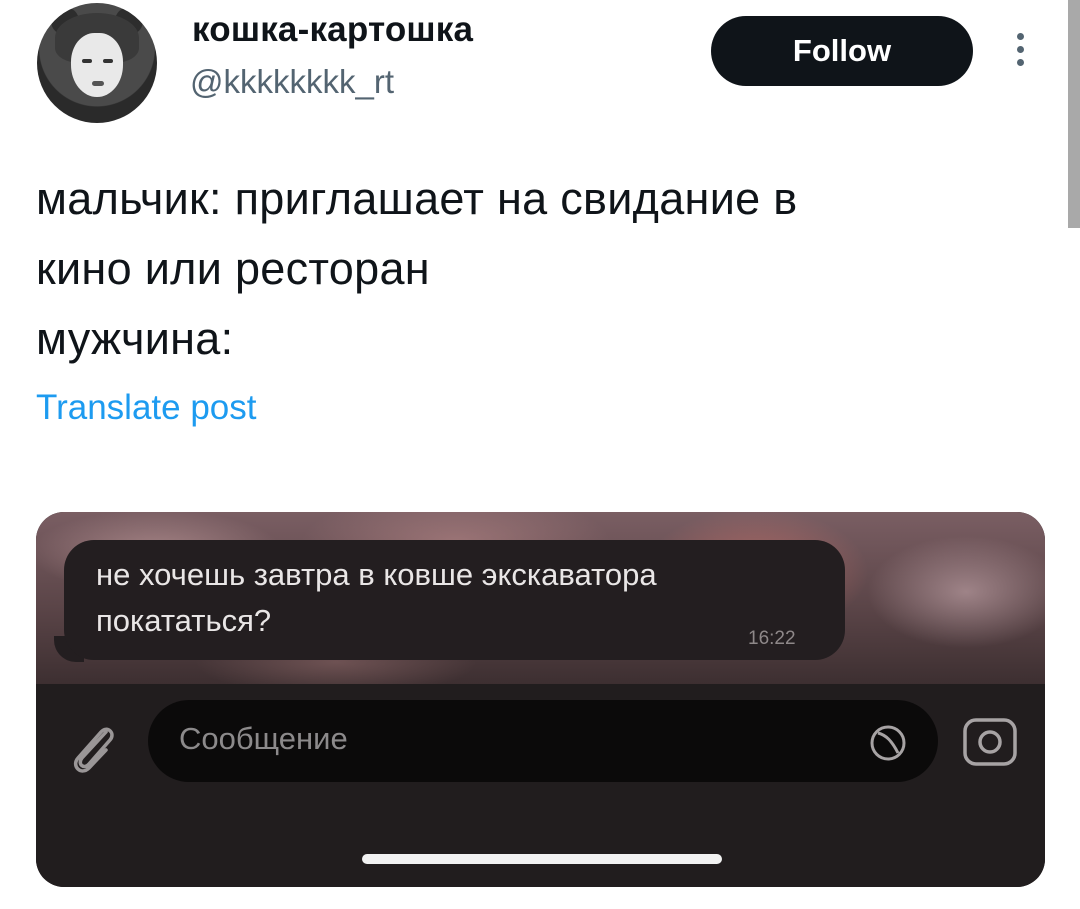 This screenshot has height=909, width=1080. I want to click on avatar-face, so click(97, 65).